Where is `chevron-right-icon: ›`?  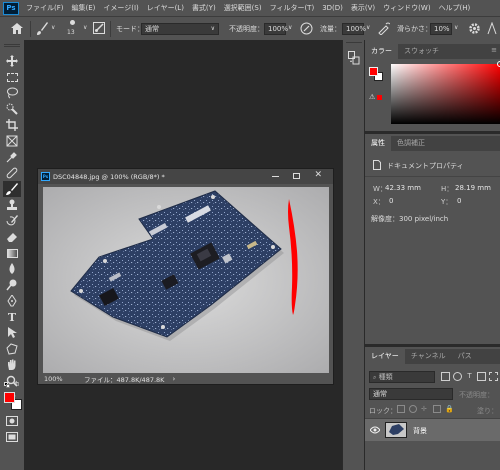
chevron-right-icon: › is located at coordinates (173, 379).